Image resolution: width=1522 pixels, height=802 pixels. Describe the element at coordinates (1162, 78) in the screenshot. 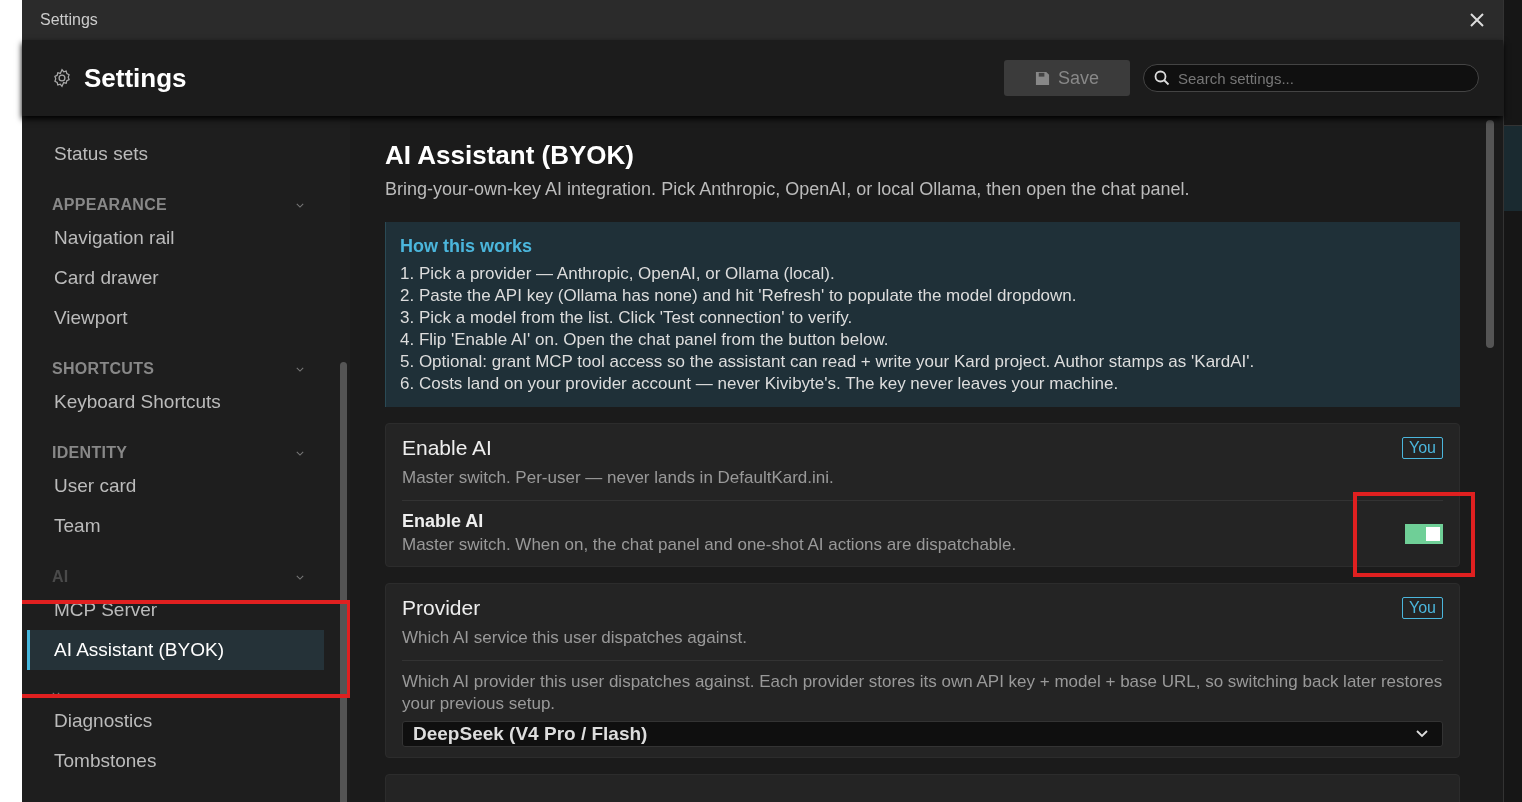

I see `search-icon` at that location.